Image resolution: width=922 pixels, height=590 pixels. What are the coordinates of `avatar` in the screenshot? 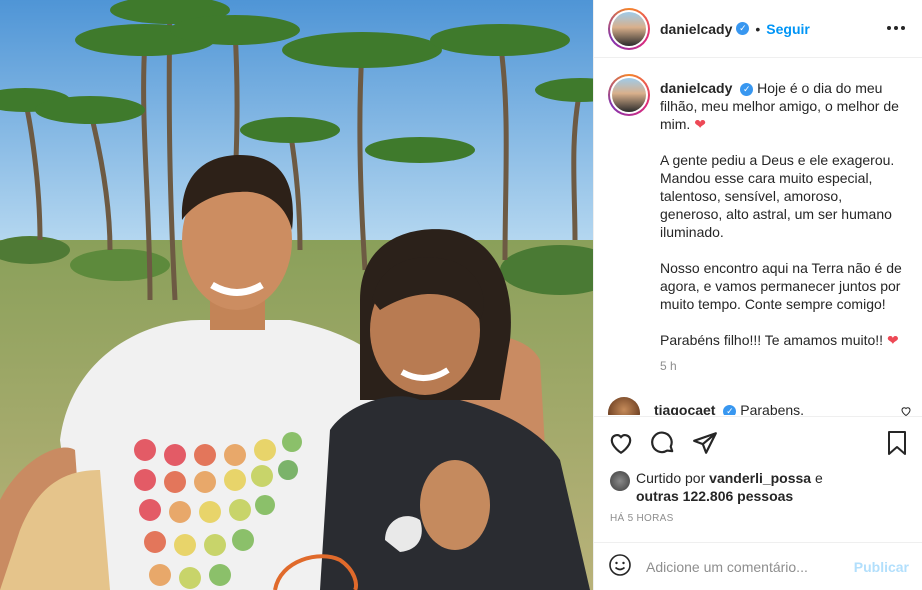 It's located at (629, 28).